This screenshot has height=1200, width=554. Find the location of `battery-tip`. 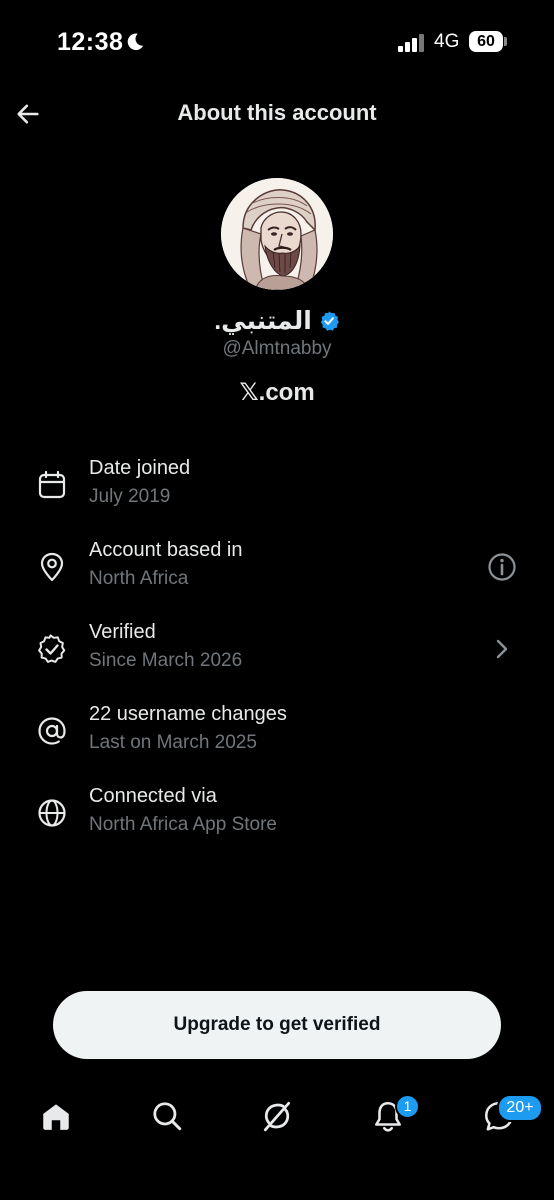

battery-tip is located at coordinates (505, 41).